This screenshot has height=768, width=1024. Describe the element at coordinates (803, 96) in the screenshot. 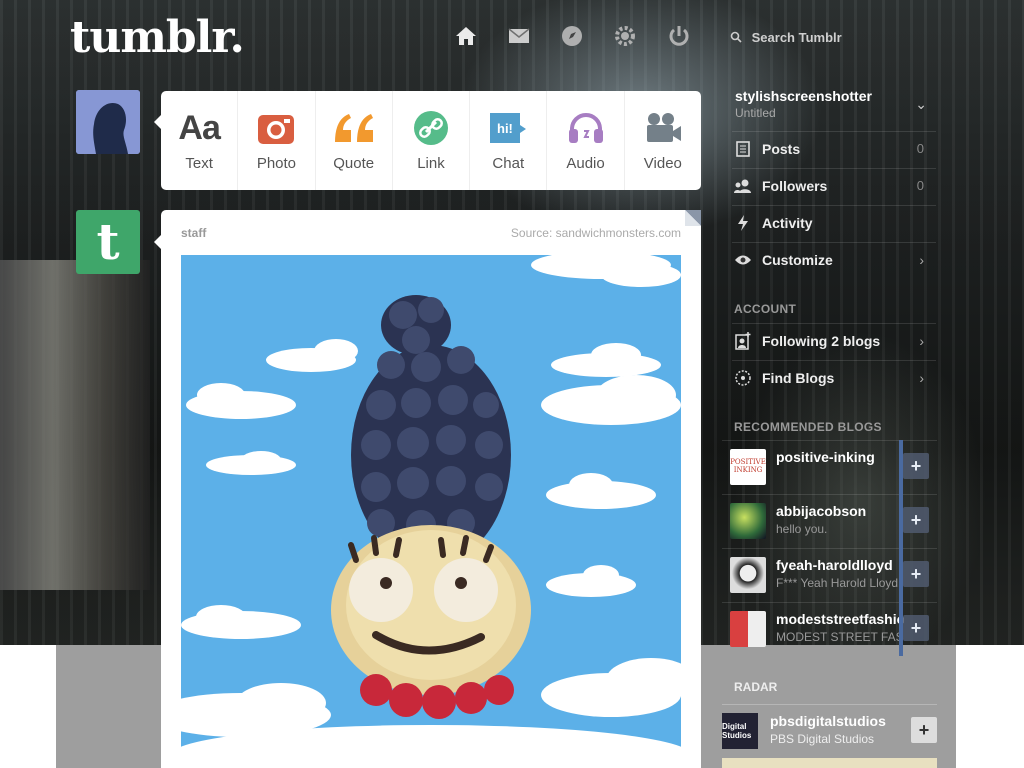

I see `blog-name: stylishscreenshotter` at that location.